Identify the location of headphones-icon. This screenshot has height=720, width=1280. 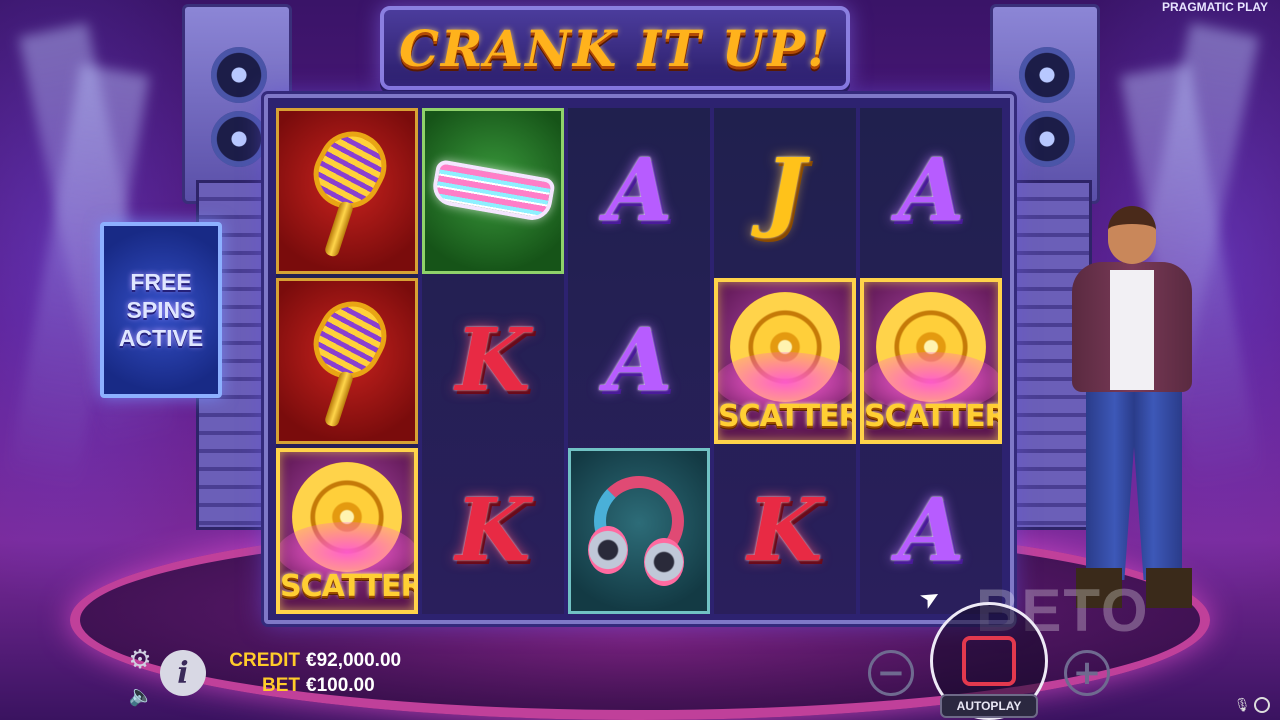
(639, 531).